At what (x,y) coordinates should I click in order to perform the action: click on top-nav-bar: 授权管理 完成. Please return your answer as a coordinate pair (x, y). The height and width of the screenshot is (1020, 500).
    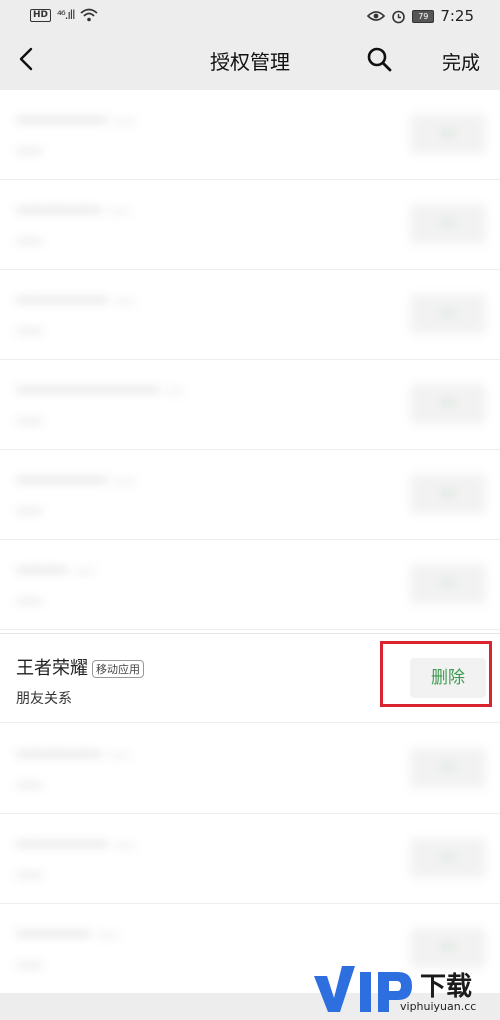
    Looking at the image, I should click on (250, 61).